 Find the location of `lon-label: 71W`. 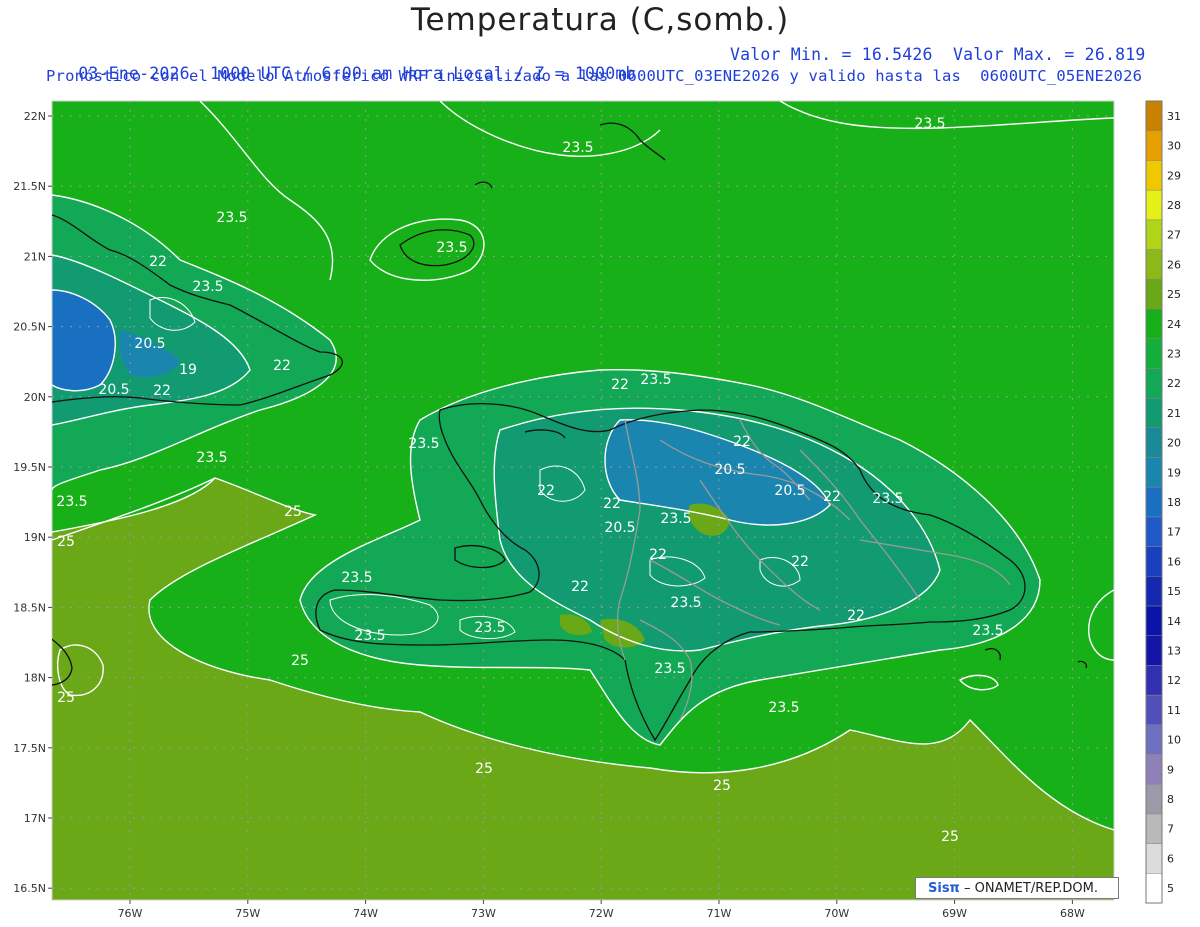

lon-label: 71W is located at coordinates (719, 913).